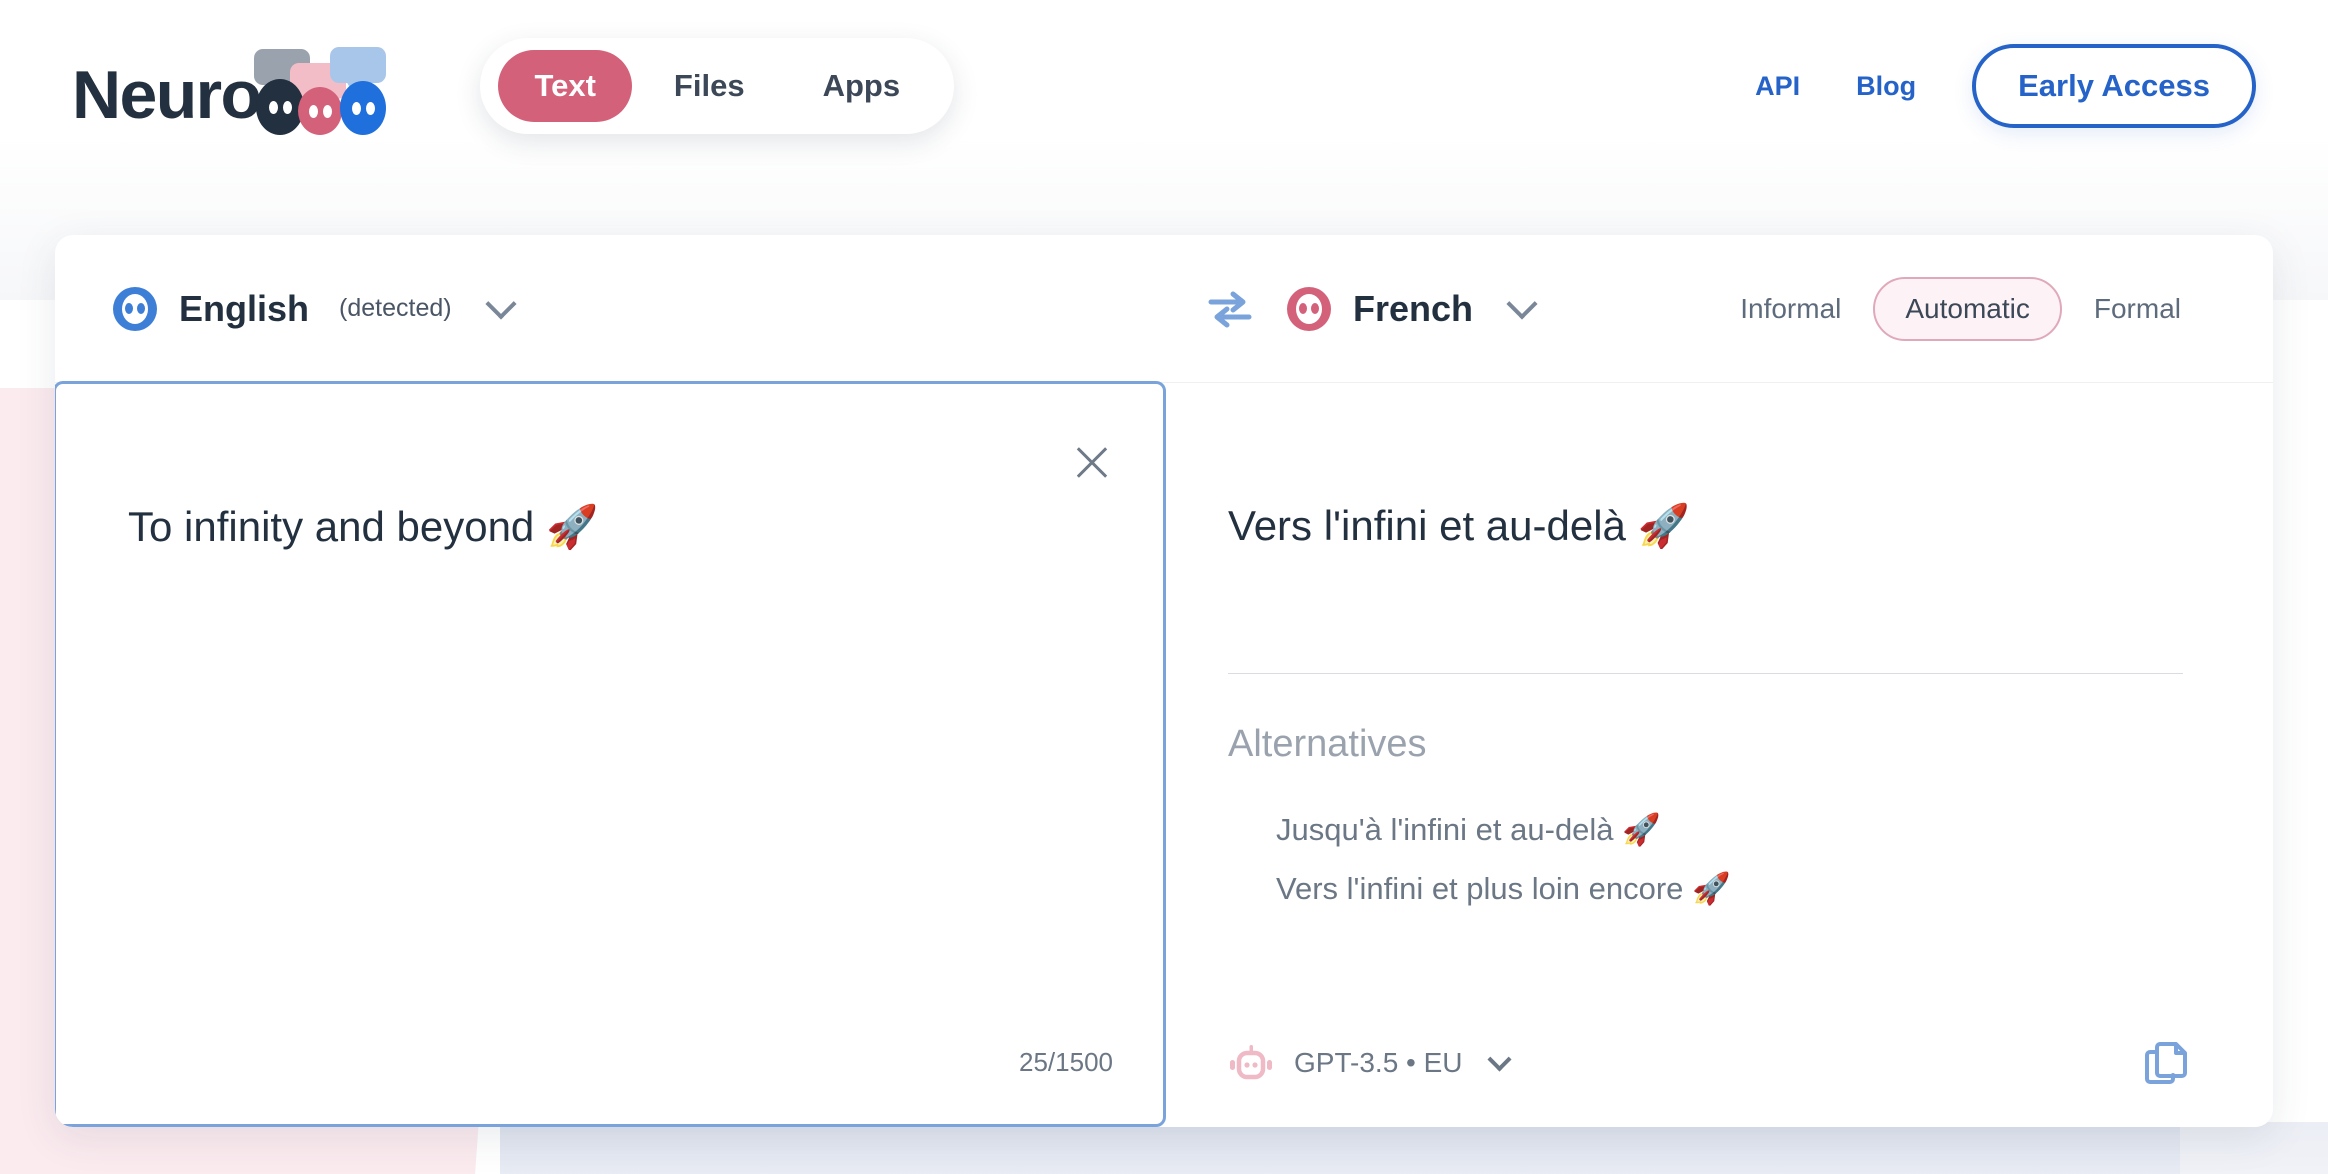  What do you see at coordinates (315, 308) in the screenshot?
I see `source-language-selector: English (detected)` at bounding box center [315, 308].